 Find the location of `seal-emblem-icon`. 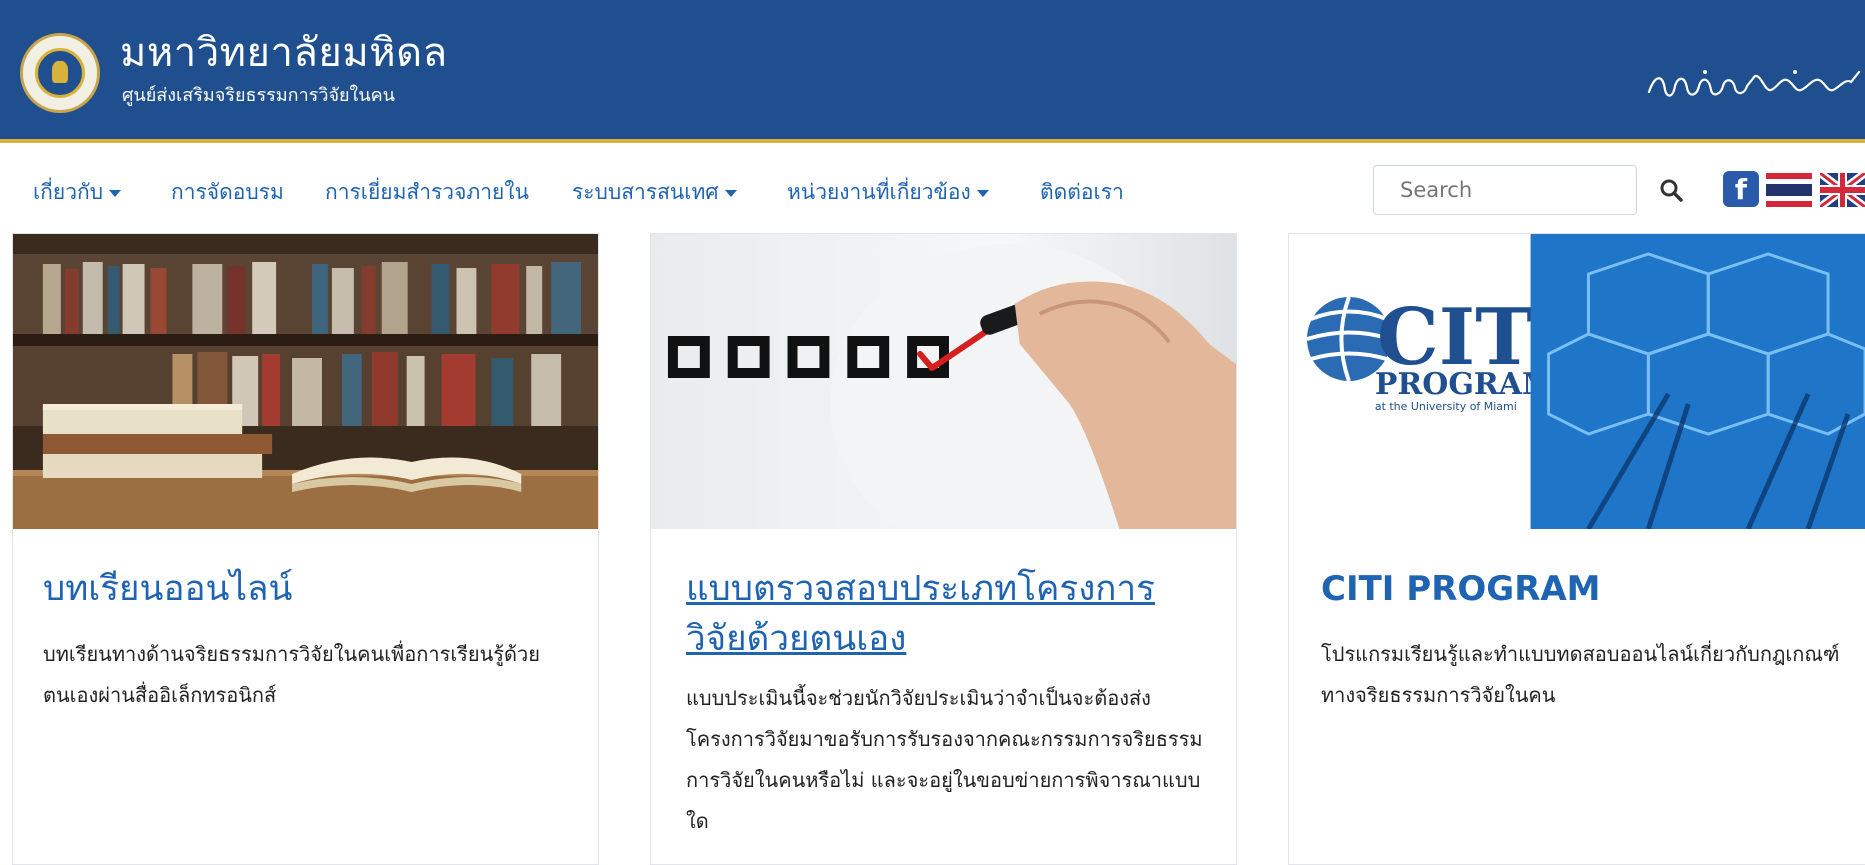

seal-emblem-icon is located at coordinates (60, 72).